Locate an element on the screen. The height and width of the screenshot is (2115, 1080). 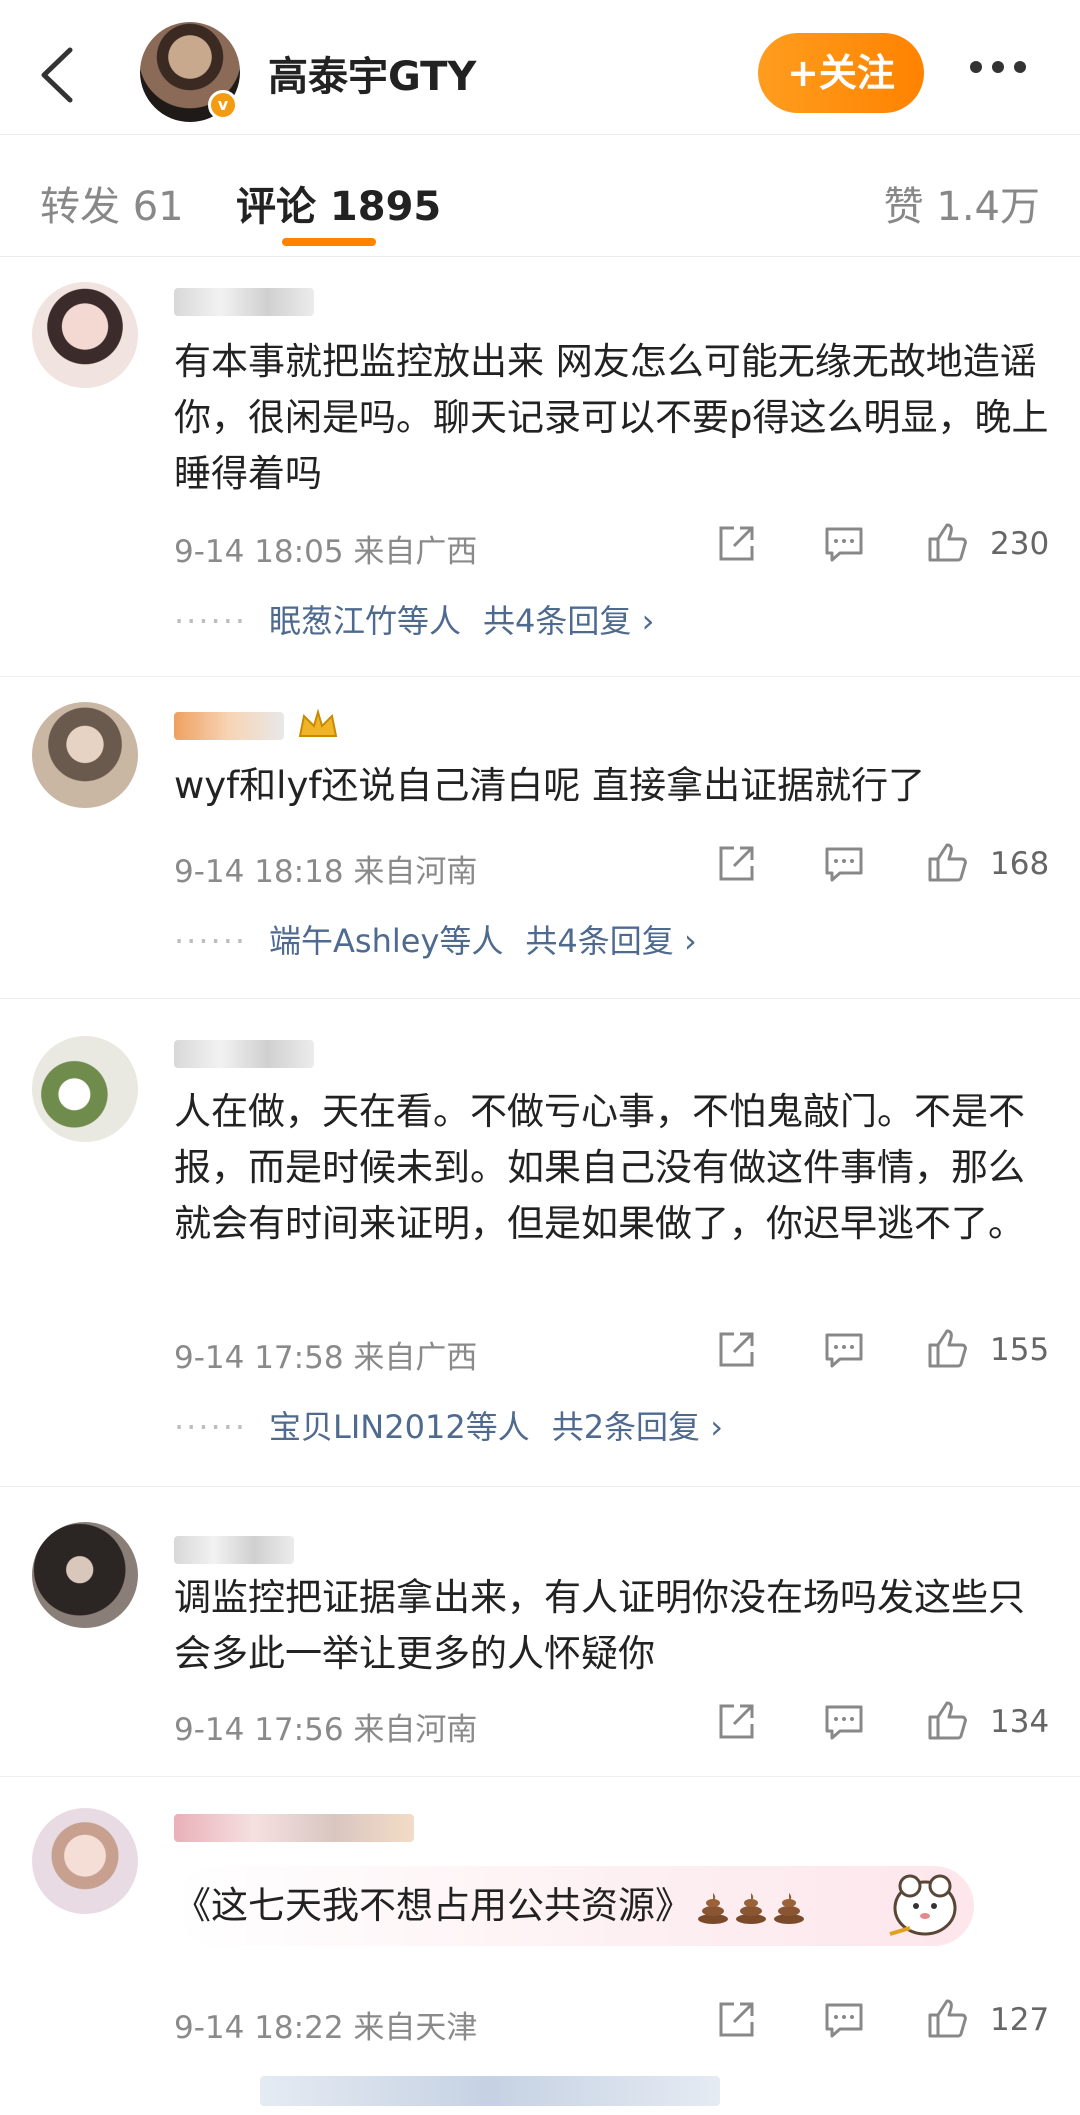
top-bar: v 高泰宇GTY +关注 is located at coordinates (540, 67).